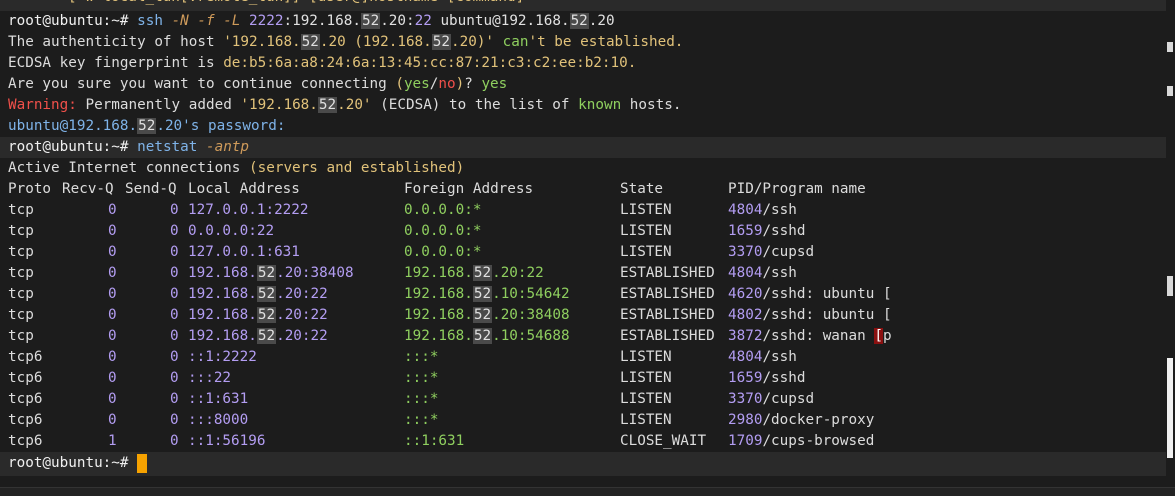 This screenshot has width=1175, height=496. Describe the element at coordinates (210, 378) in the screenshot. I see `local-address-cell: :::22` at that location.